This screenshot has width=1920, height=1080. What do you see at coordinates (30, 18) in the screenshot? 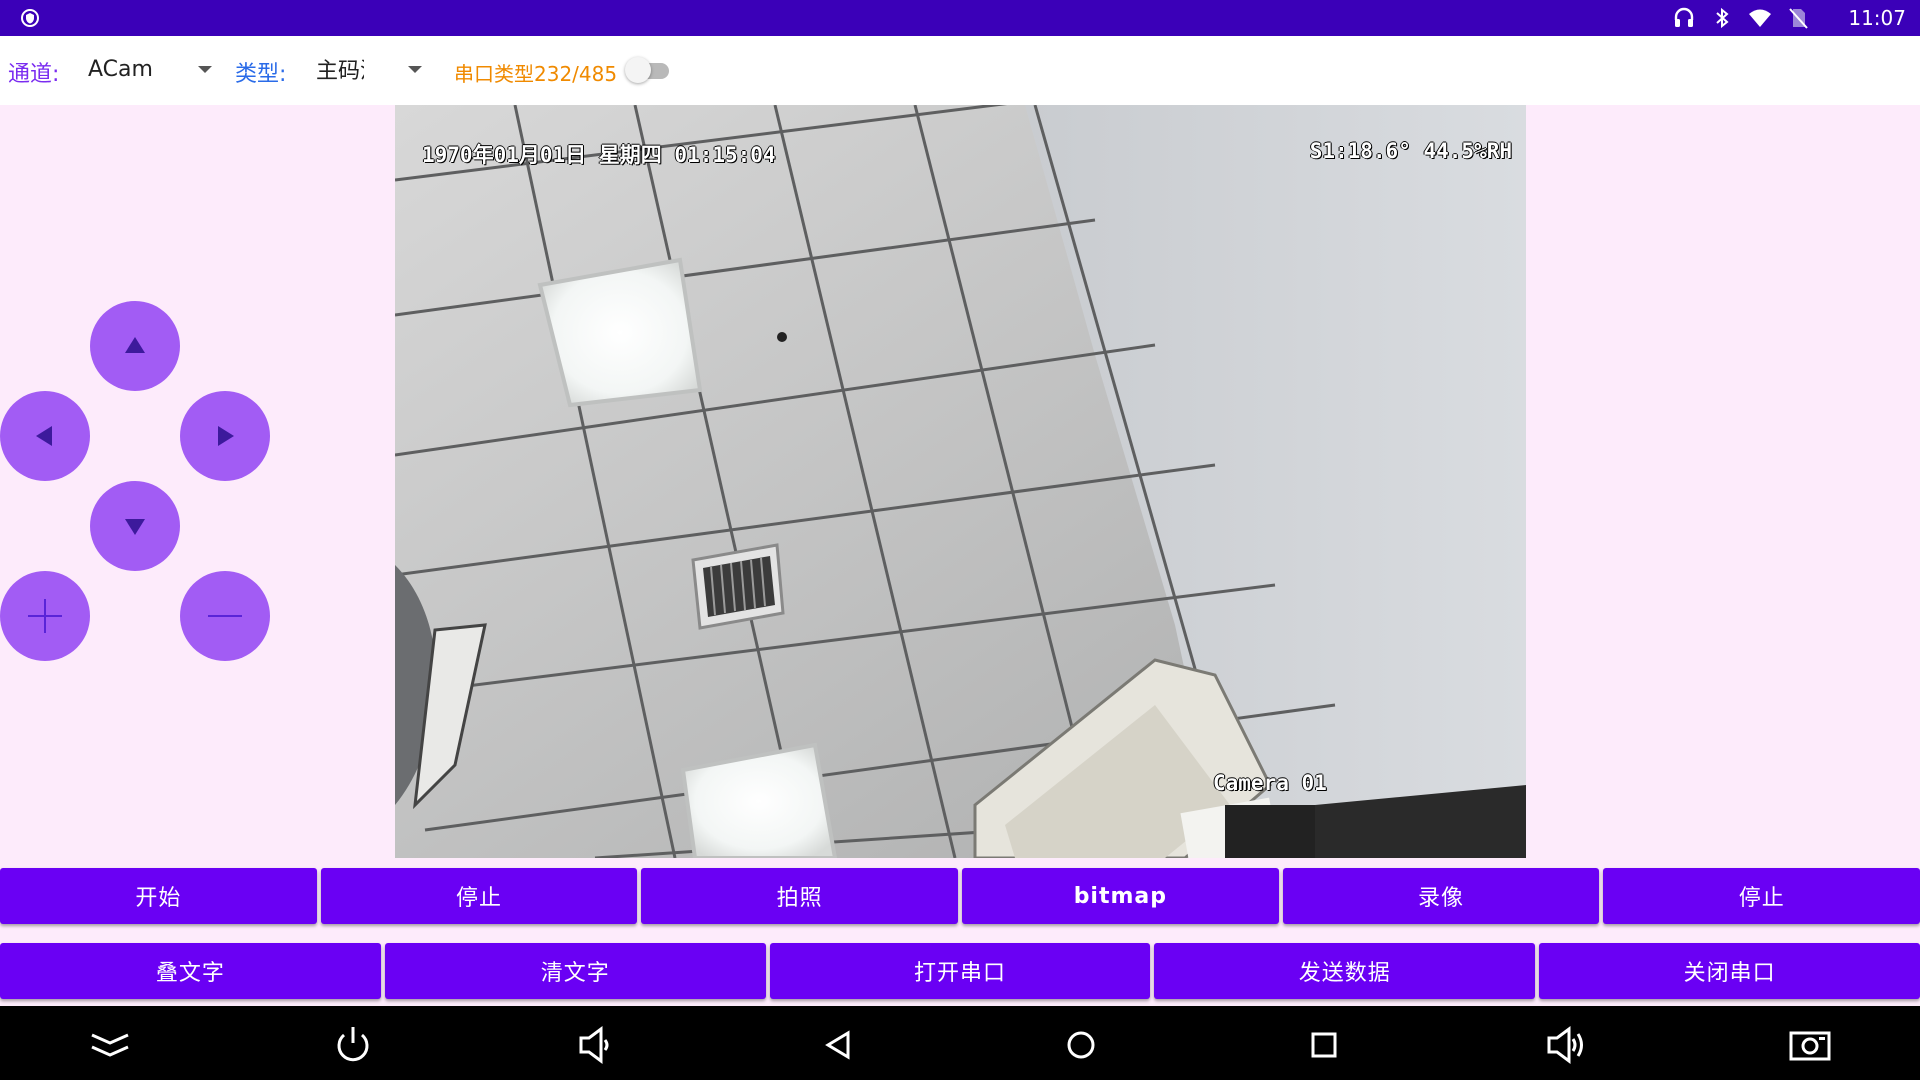
I see `shield-icon` at bounding box center [30, 18].